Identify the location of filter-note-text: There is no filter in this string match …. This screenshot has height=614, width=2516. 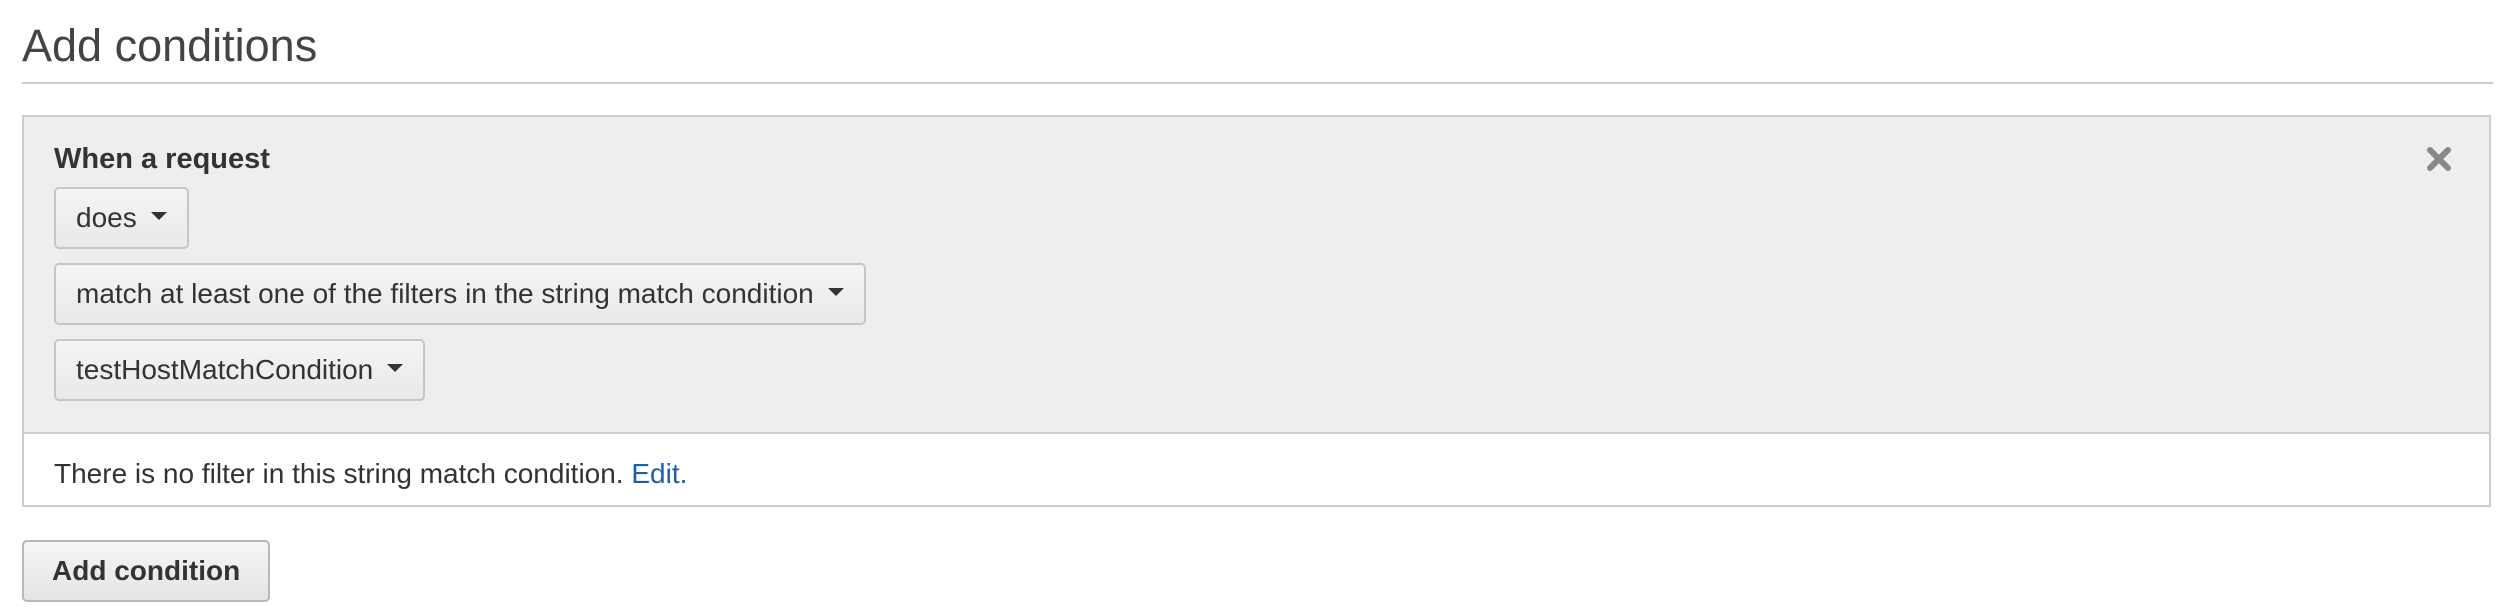
(343, 473).